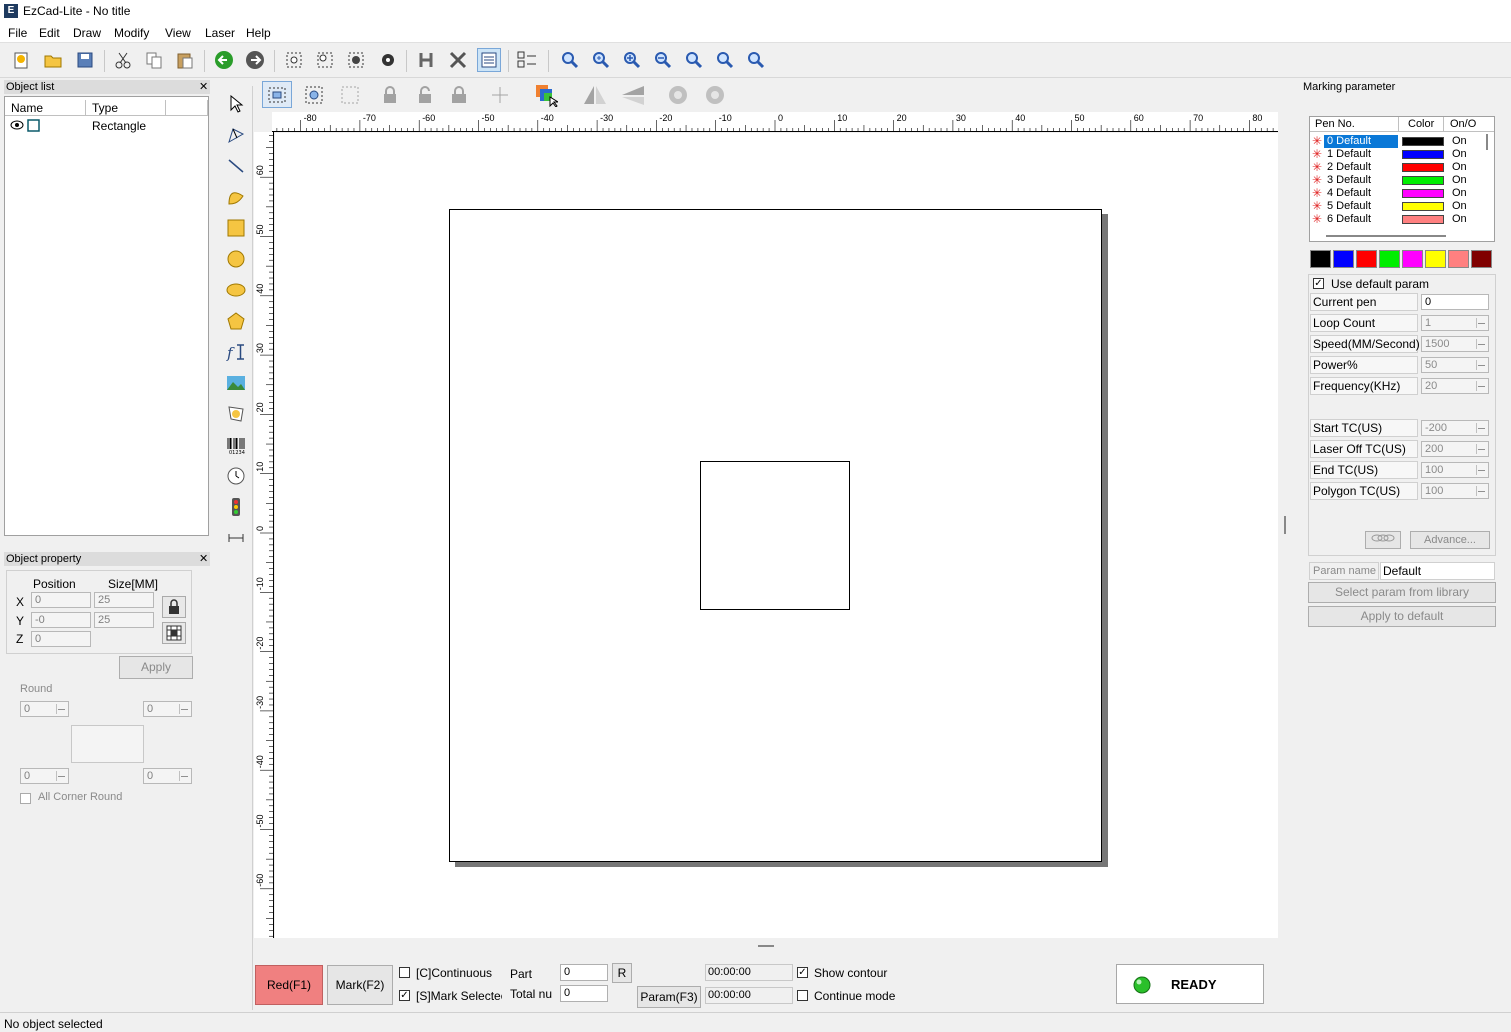 This screenshot has width=1511, height=1032. I want to click on save-icon, so click(85, 60).